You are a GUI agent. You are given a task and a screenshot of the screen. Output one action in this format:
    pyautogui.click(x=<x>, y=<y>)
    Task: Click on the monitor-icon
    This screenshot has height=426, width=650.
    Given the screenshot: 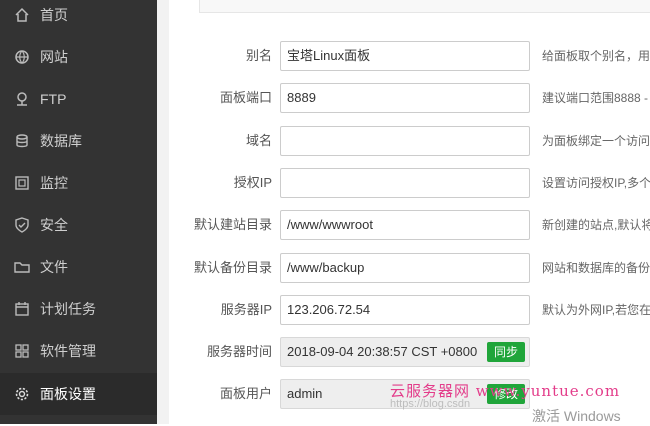 What is the action you would take?
    pyautogui.click(x=22, y=183)
    